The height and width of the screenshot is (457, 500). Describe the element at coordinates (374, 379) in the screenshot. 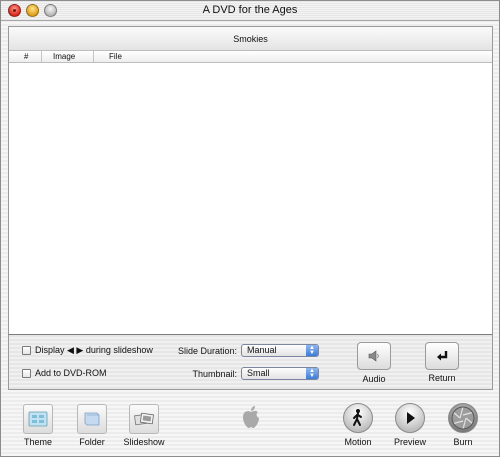

I see `audio-label: Audio` at that location.